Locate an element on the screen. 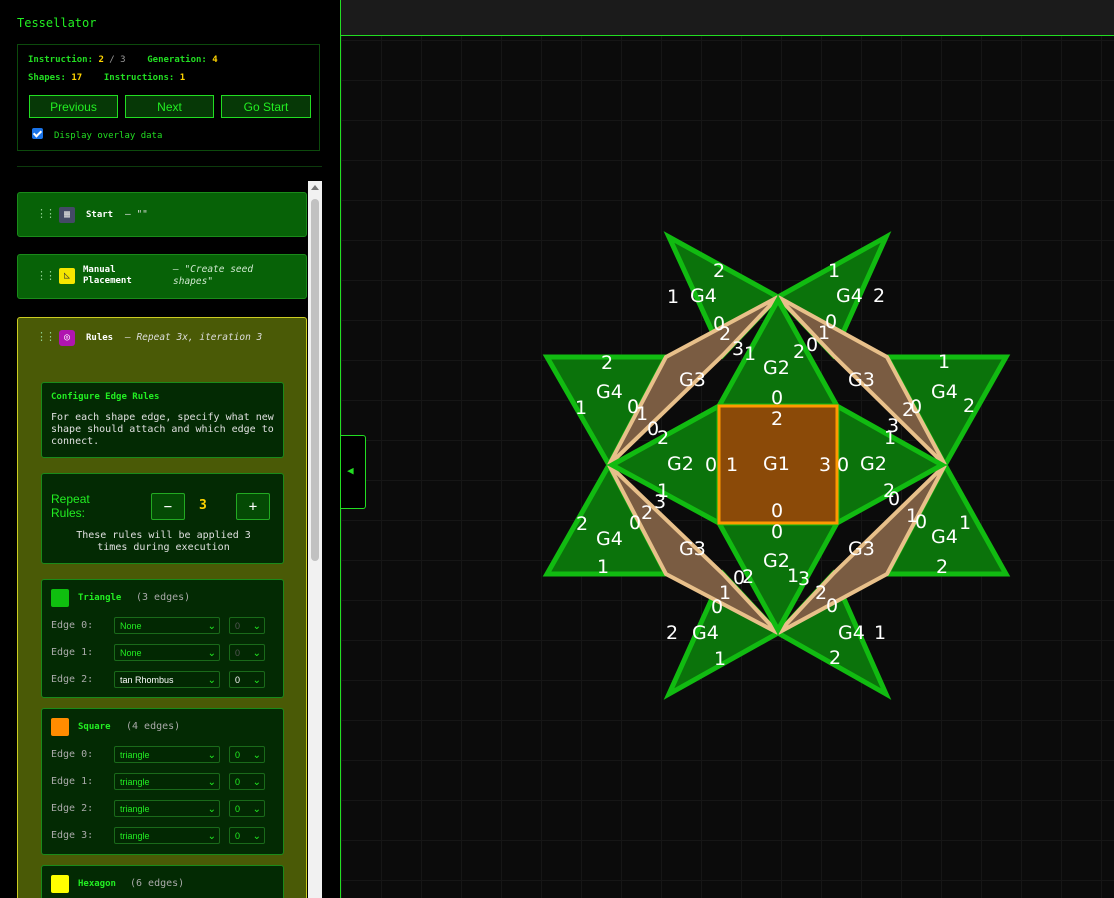 Image resolution: width=1114 pixels, height=898 pixels. triangle-swatch is located at coordinates (60, 598).